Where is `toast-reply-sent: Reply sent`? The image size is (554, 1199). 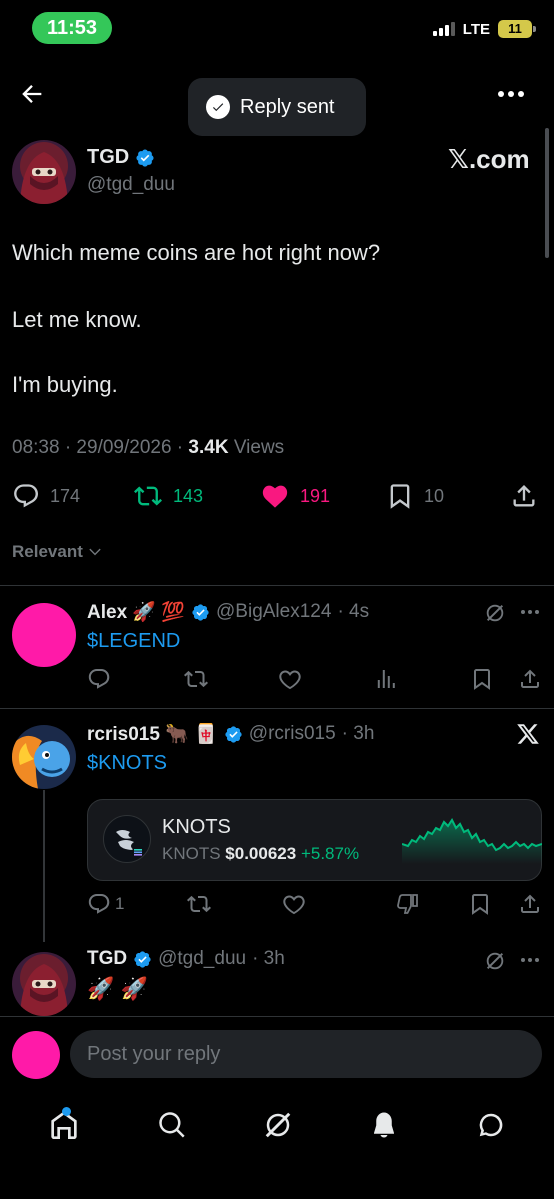
toast-reply-sent: Reply sent is located at coordinates (277, 107).